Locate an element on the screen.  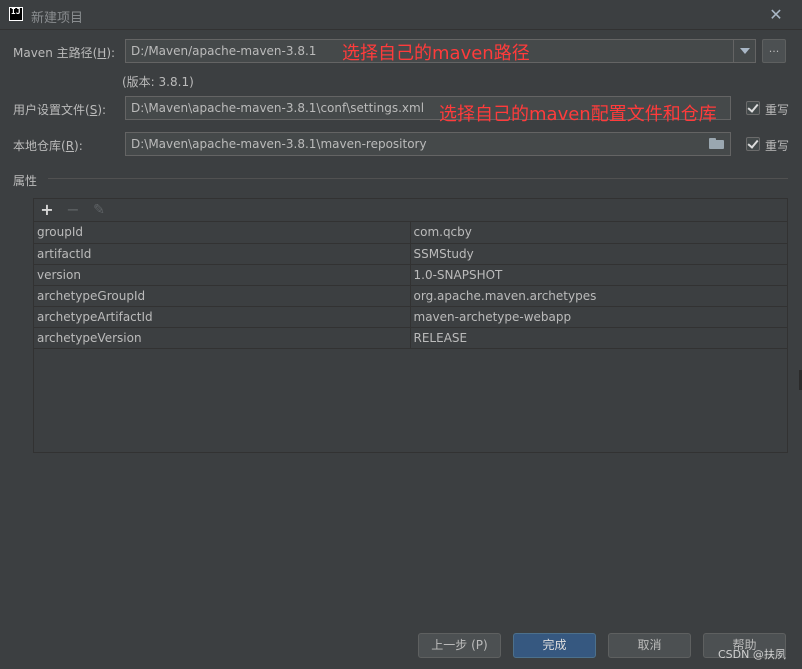
close-button: ✕ is located at coordinates (776, 15).